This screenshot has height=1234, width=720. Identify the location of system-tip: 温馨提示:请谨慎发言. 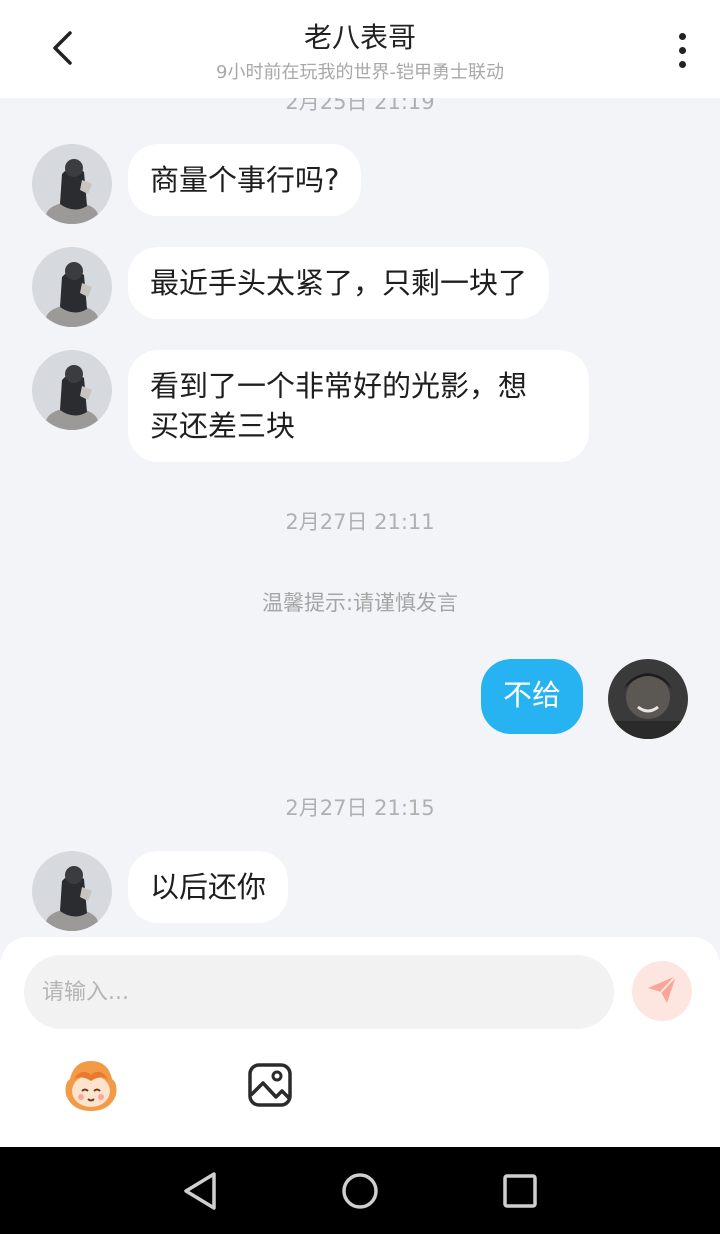
(360, 603).